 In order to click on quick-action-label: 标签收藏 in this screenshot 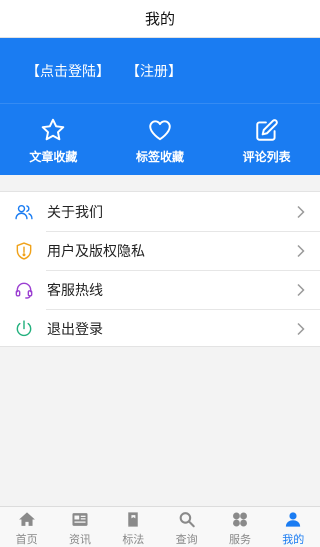, I will do `click(160, 157)`.